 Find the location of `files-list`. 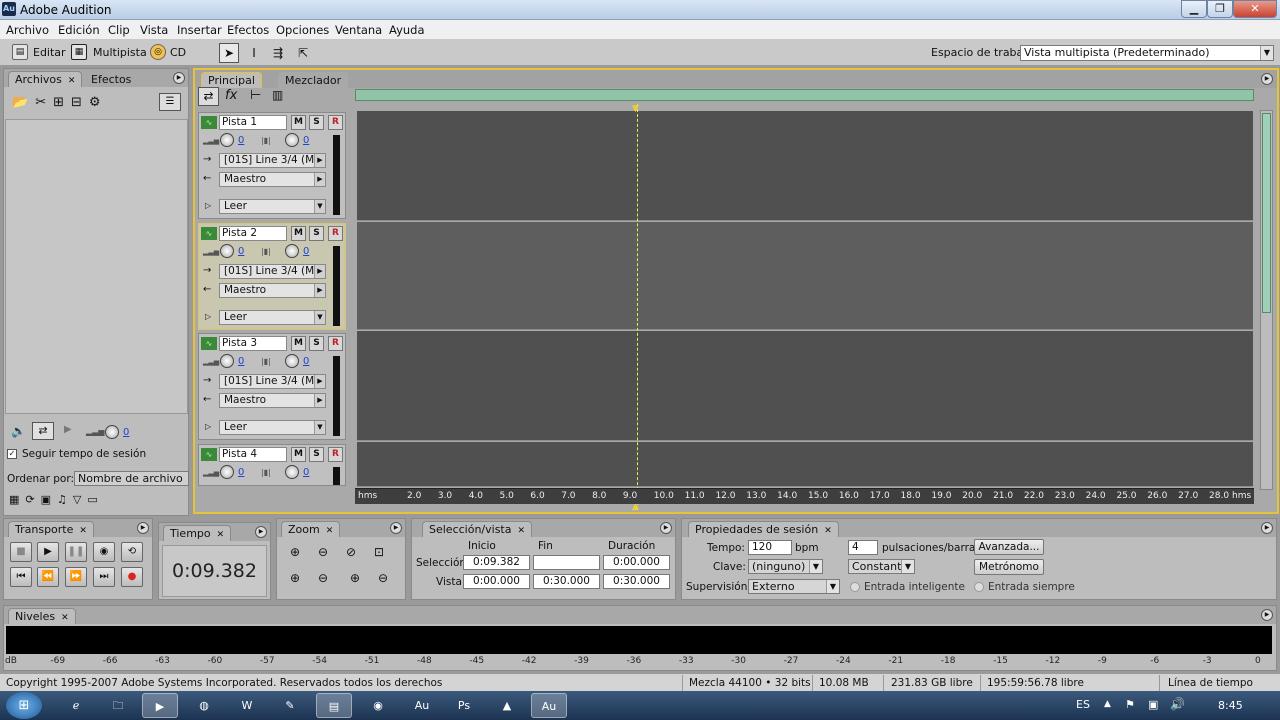

files-list is located at coordinates (96, 266).